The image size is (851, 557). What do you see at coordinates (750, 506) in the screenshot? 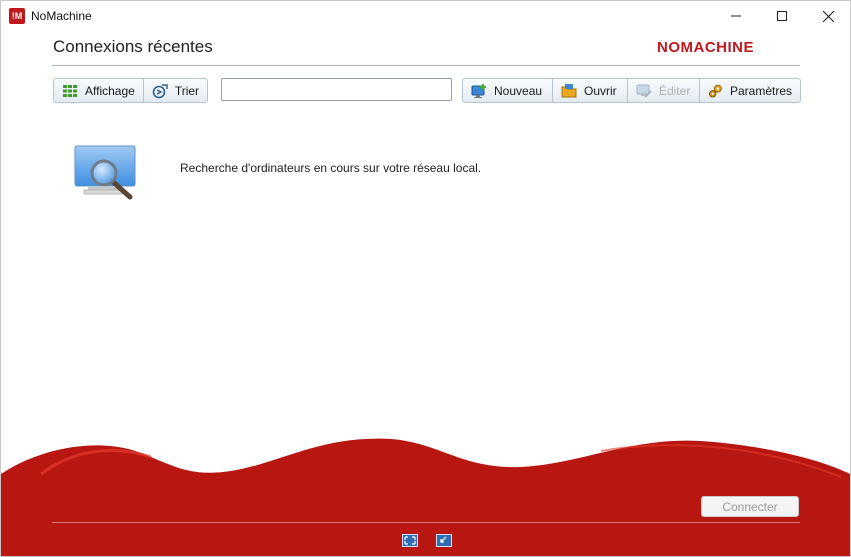
I see `connect-button: Connecter` at bounding box center [750, 506].